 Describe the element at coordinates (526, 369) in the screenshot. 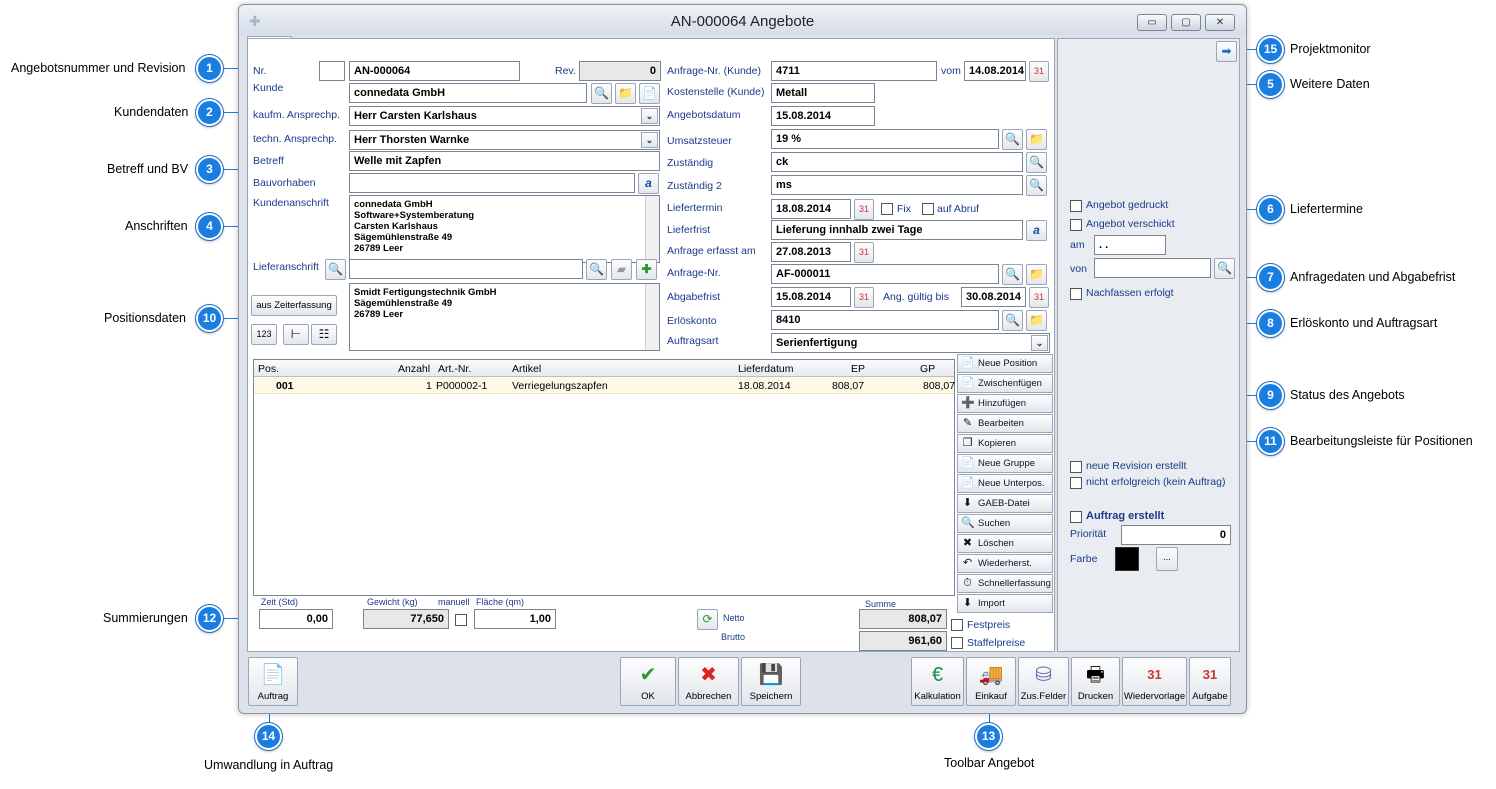

I see `col-artikel: Artikel` at that location.